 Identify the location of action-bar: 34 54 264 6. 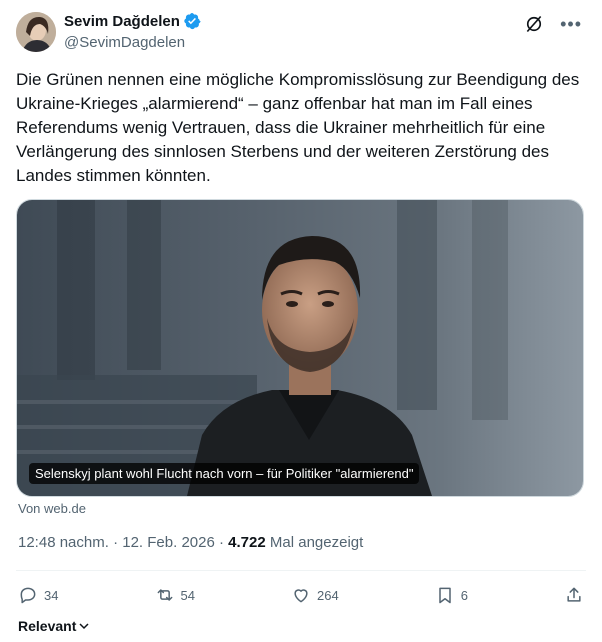
(301, 595).